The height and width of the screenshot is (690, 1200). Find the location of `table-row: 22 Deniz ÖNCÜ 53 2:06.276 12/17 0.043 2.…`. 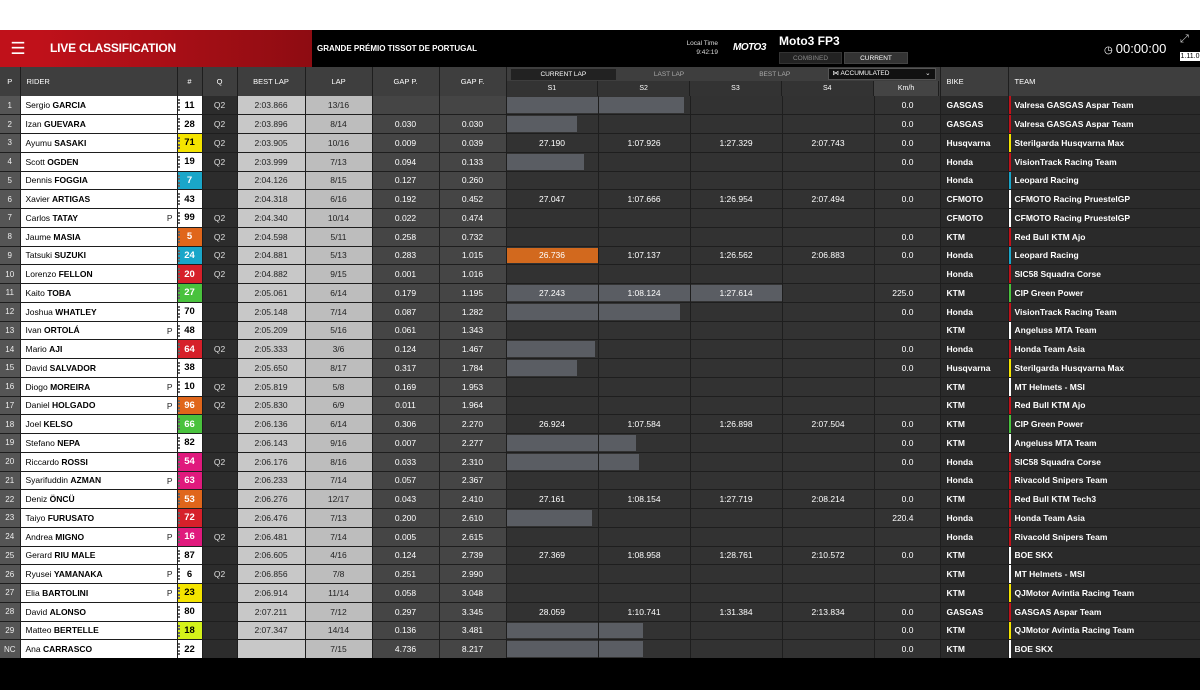

table-row: 22 Deniz ÖNCÜ 53 2:06.276 12/17 0.043 2.… is located at coordinates (600, 499).